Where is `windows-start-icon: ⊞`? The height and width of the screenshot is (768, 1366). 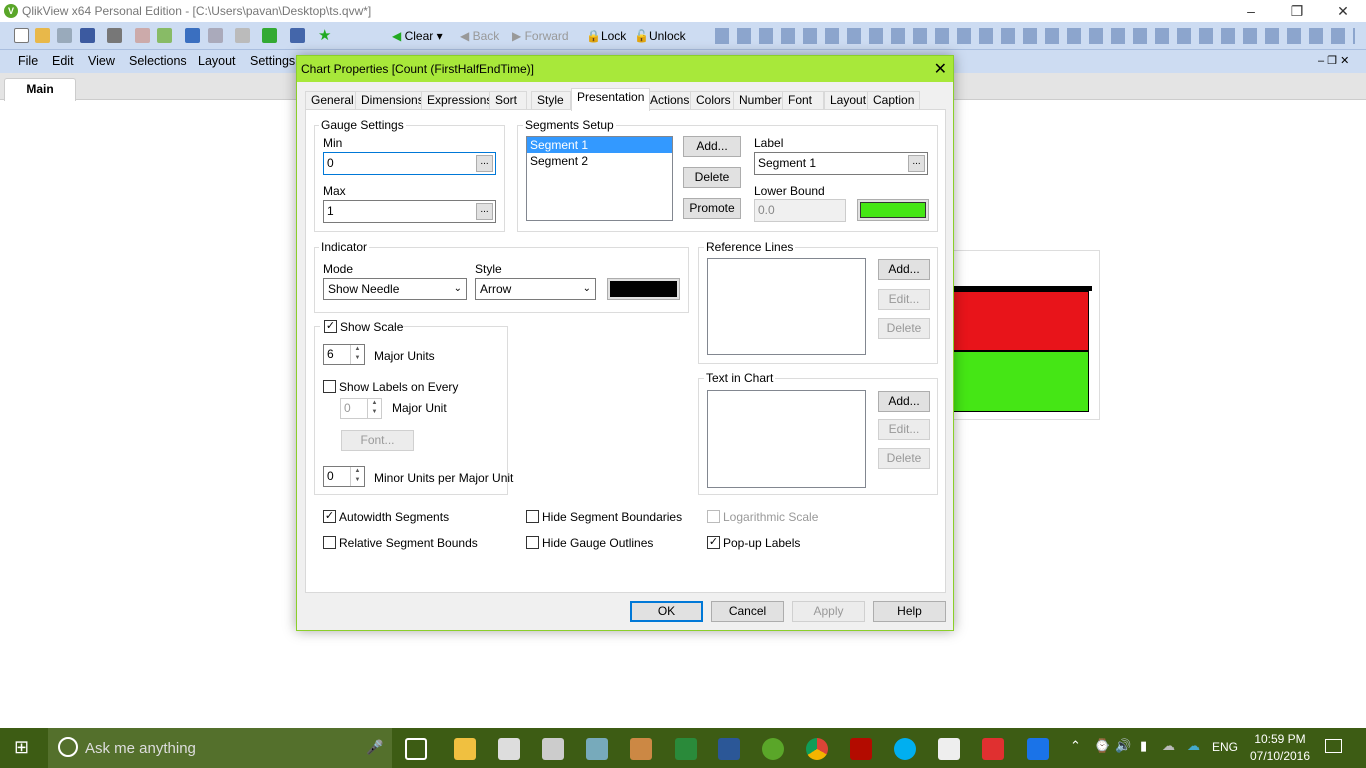 windows-start-icon: ⊞ is located at coordinates (21, 747).